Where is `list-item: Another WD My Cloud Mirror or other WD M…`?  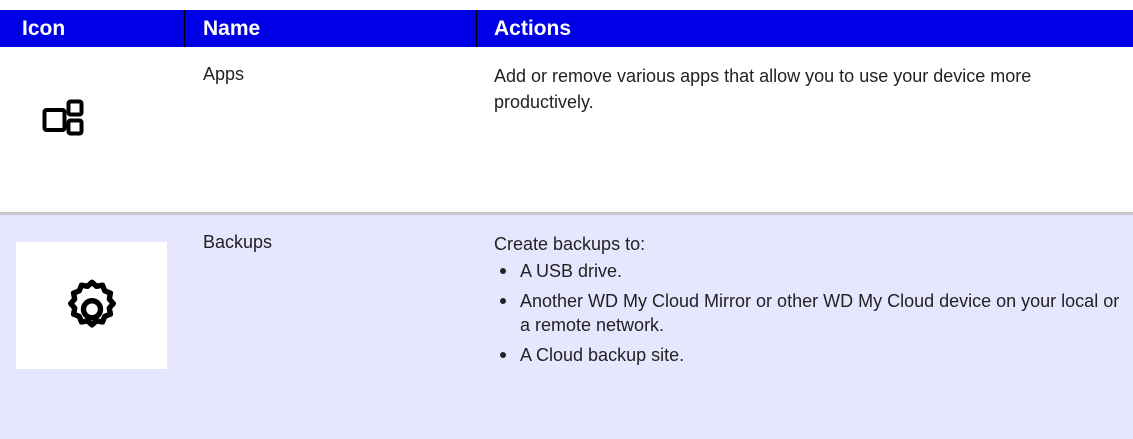 list-item: Another WD My Cloud Mirror or other WD M… is located at coordinates (809, 313).